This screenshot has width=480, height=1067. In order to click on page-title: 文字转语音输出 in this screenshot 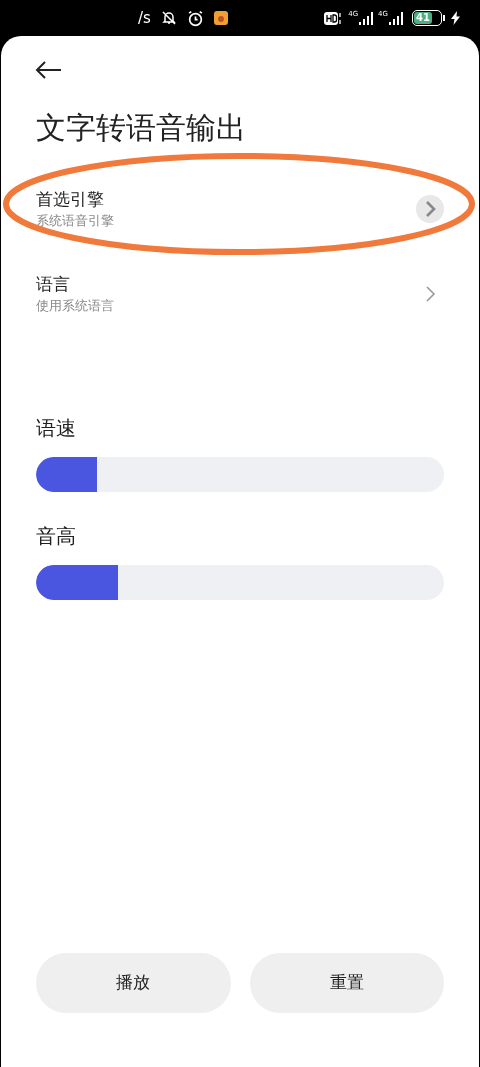, I will do `click(141, 128)`.